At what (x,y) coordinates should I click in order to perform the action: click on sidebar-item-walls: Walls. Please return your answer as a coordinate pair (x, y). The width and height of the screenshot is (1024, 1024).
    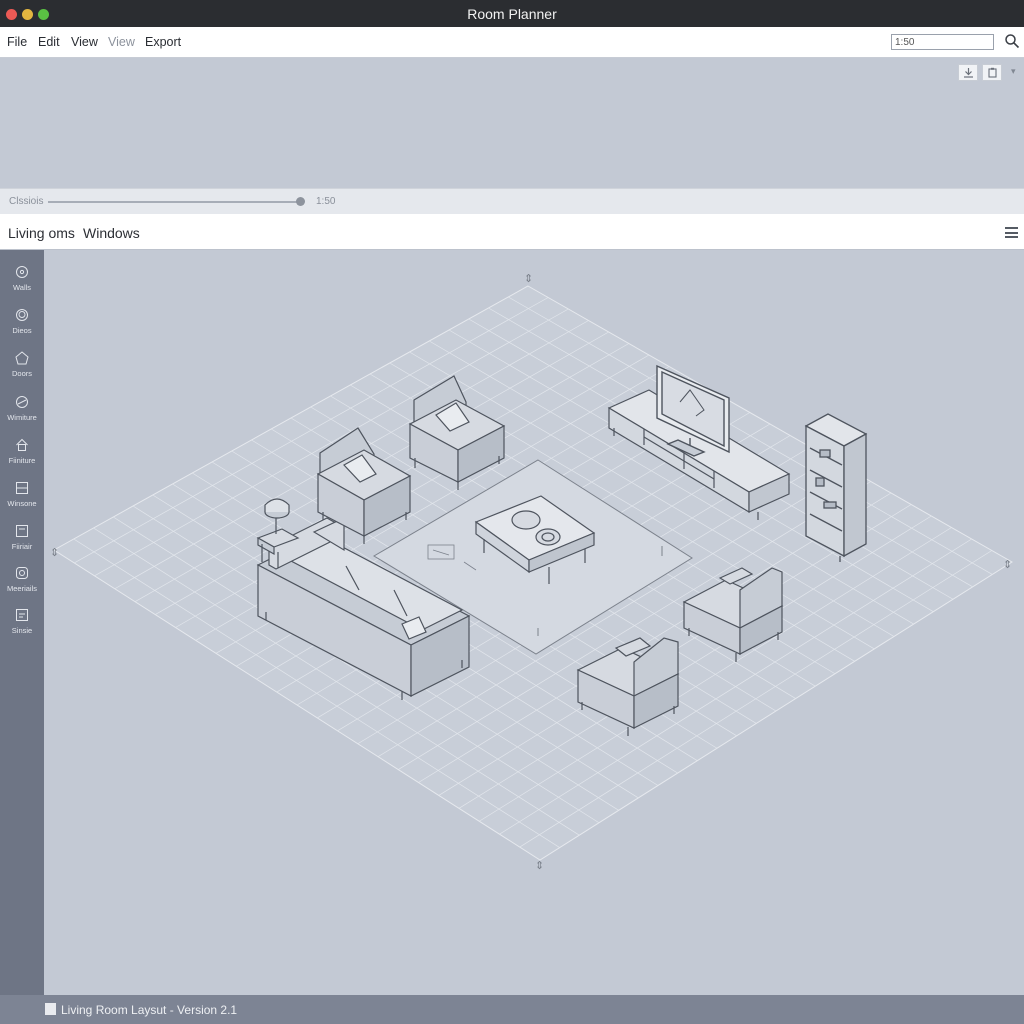
    Looking at the image, I should click on (22, 285).